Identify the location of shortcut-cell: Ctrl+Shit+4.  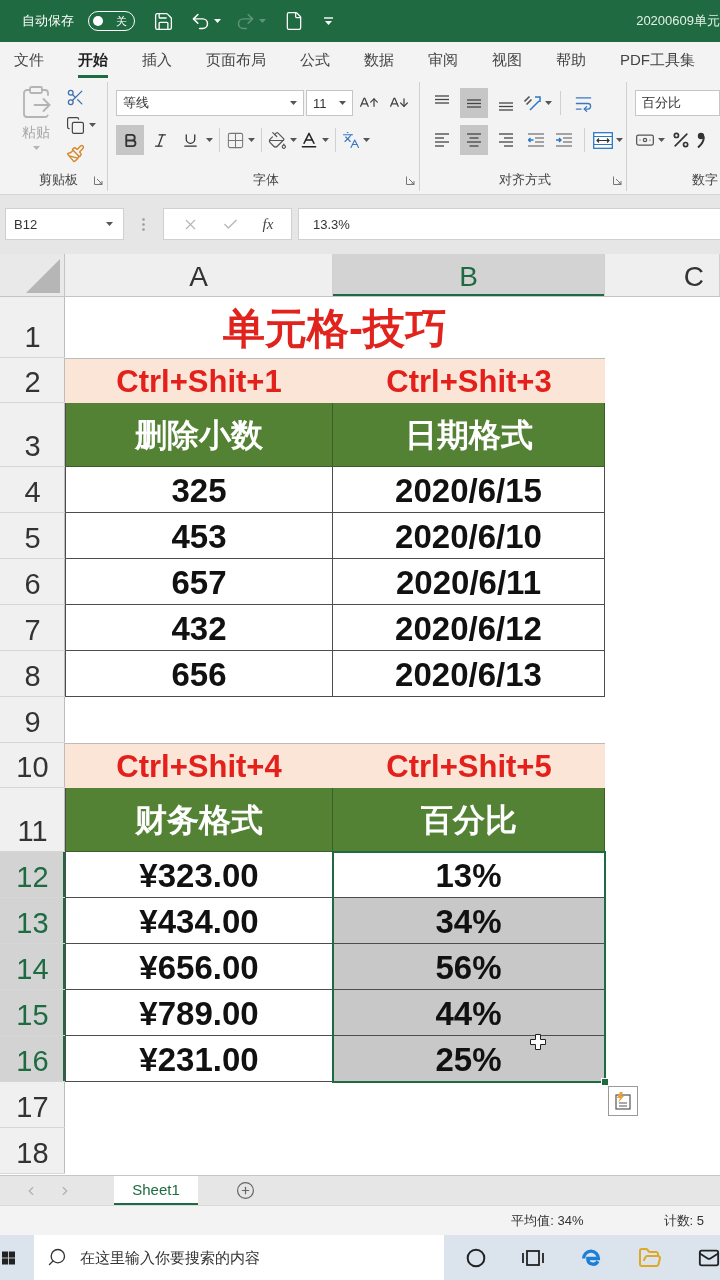
(199, 765).